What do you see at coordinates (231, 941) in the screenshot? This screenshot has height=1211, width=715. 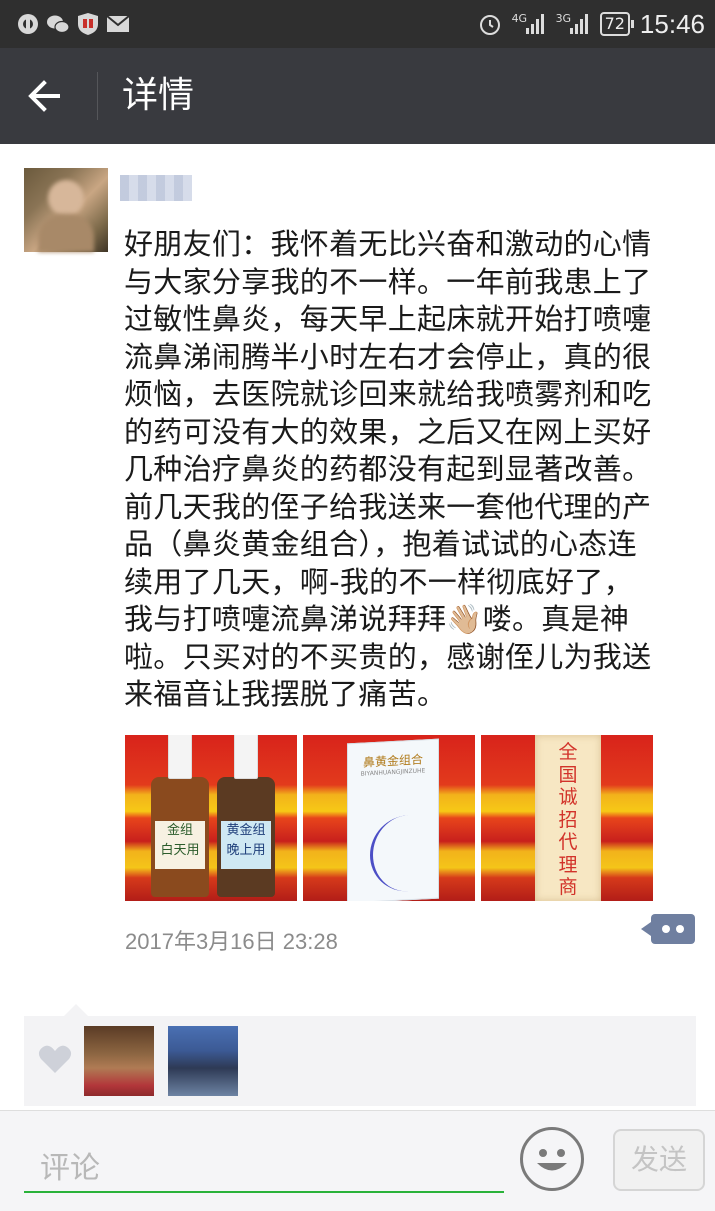 I see `post-timestamp: 2017年3月16日 23:28` at bounding box center [231, 941].